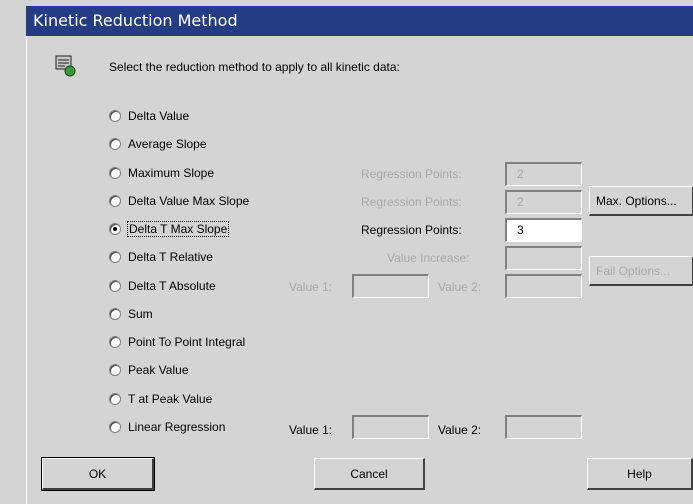 The height and width of the screenshot is (504, 693). What do you see at coordinates (640, 474) in the screenshot?
I see `help-button: Help` at bounding box center [640, 474].